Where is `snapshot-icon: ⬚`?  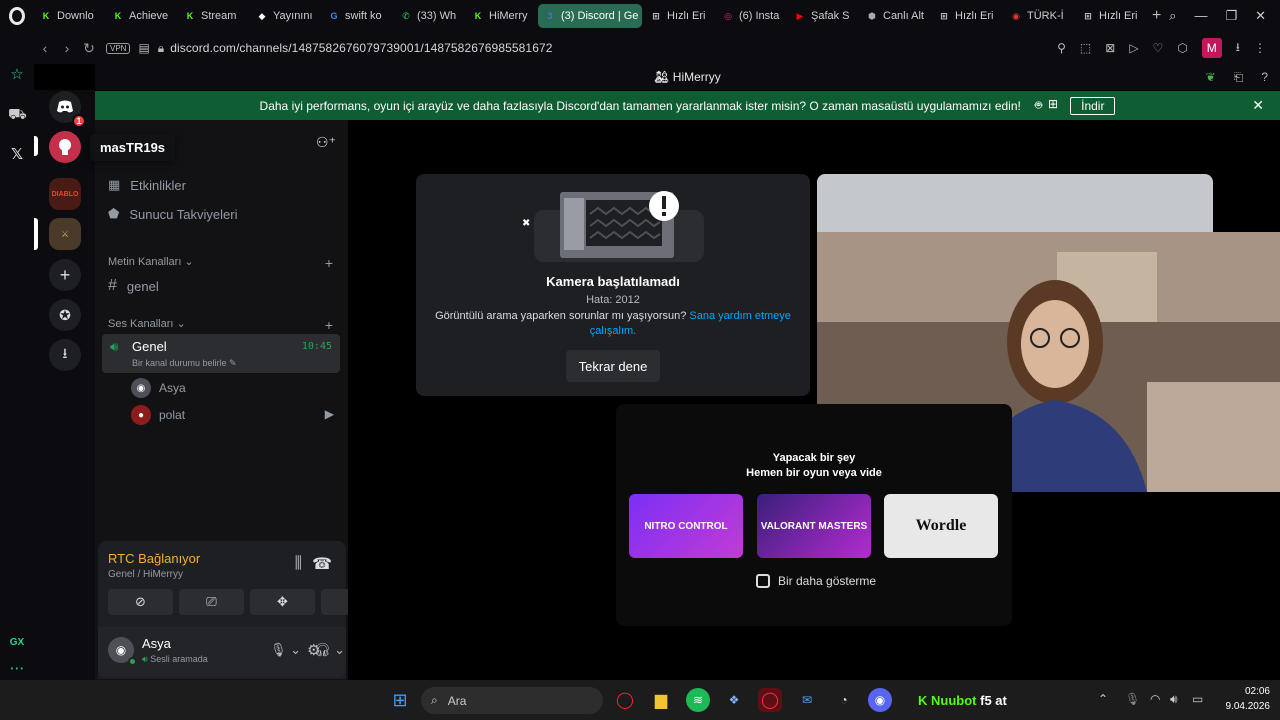
snapshot-icon: ⬚ is located at coordinates (1085, 48).